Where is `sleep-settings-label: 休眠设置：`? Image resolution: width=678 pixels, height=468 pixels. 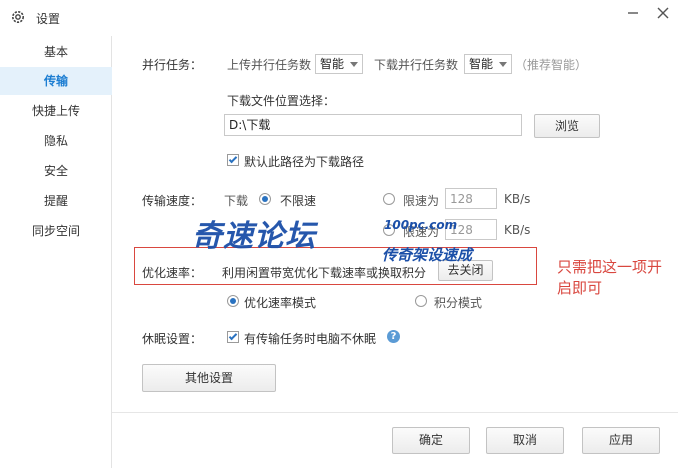
sleep-settings-label: 休眠设置： is located at coordinates (172, 339).